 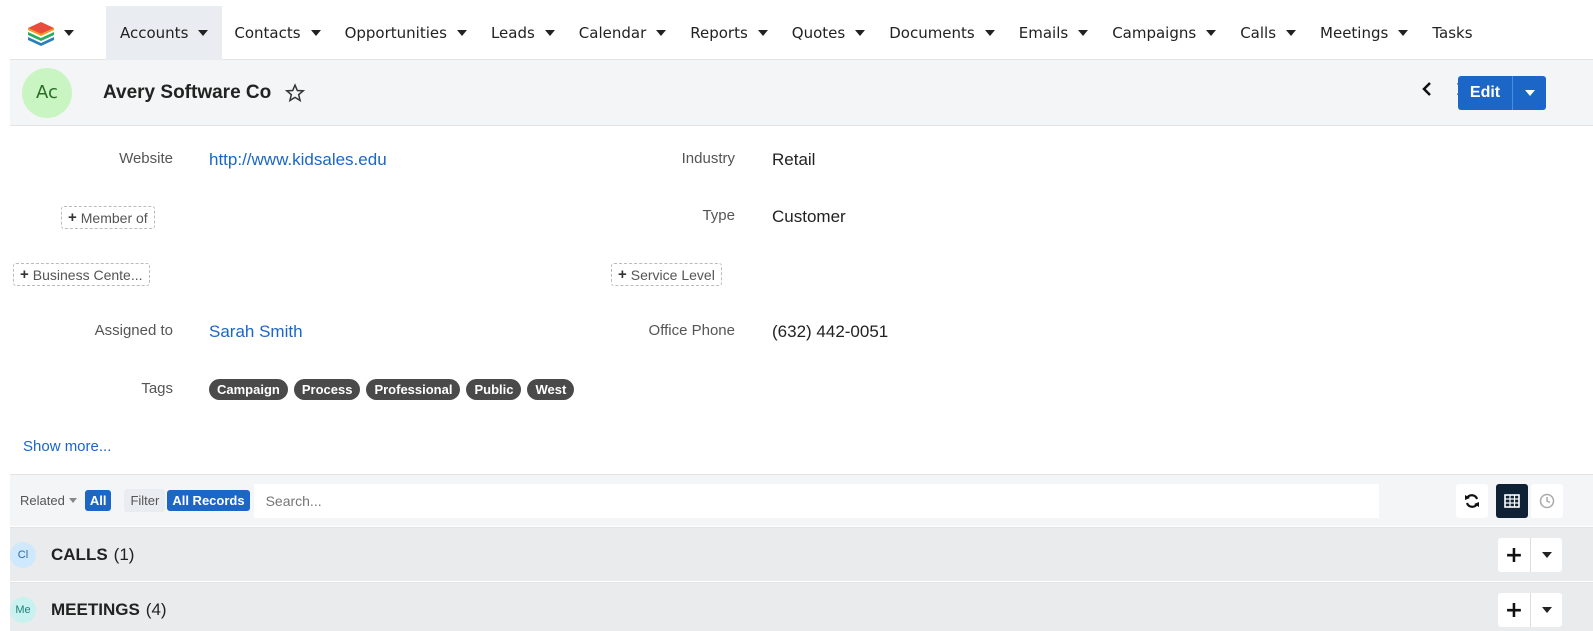 What do you see at coordinates (830, 331) in the screenshot?
I see `office-phone-value: (632) 442-0051` at bounding box center [830, 331].